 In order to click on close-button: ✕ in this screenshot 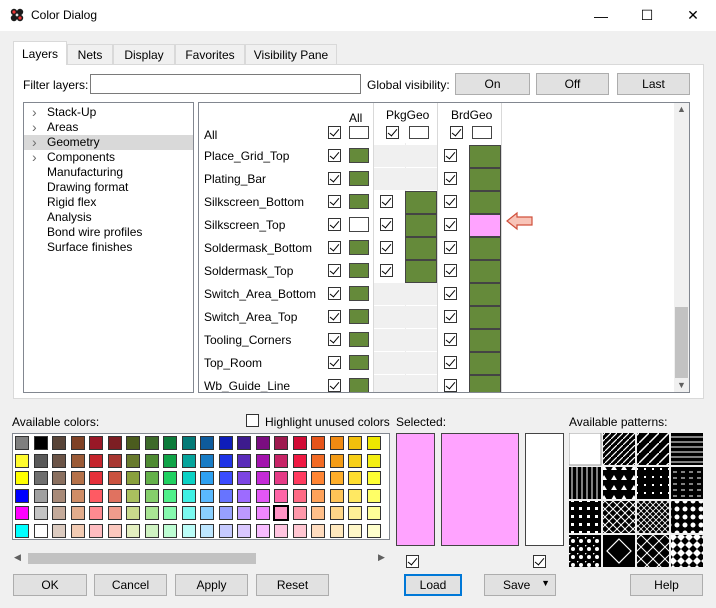, I will do `click(693, 15)`.